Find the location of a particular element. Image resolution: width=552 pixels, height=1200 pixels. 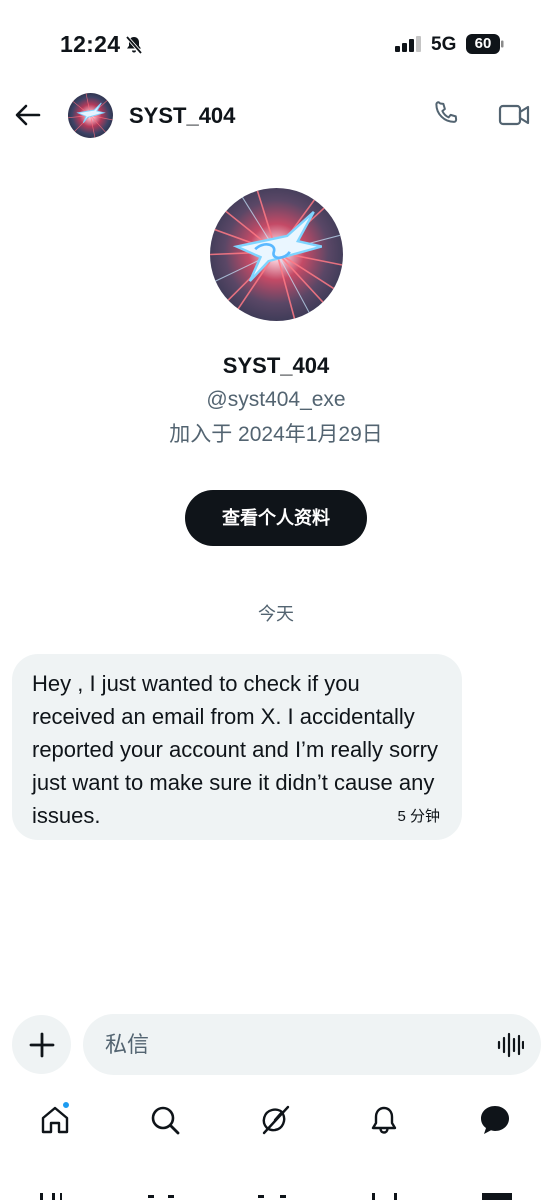

notification-dot is located at coordinates (66, 1105).